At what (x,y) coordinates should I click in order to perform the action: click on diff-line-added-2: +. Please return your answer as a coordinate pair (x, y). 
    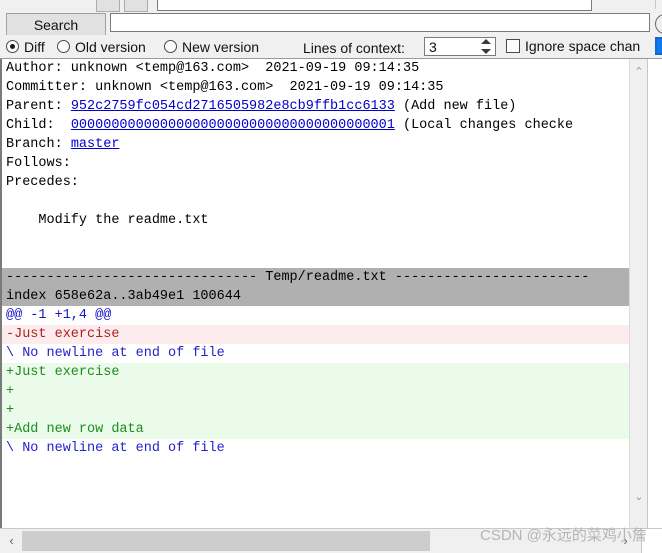
    Looking at the image, I should click on (316, 391).